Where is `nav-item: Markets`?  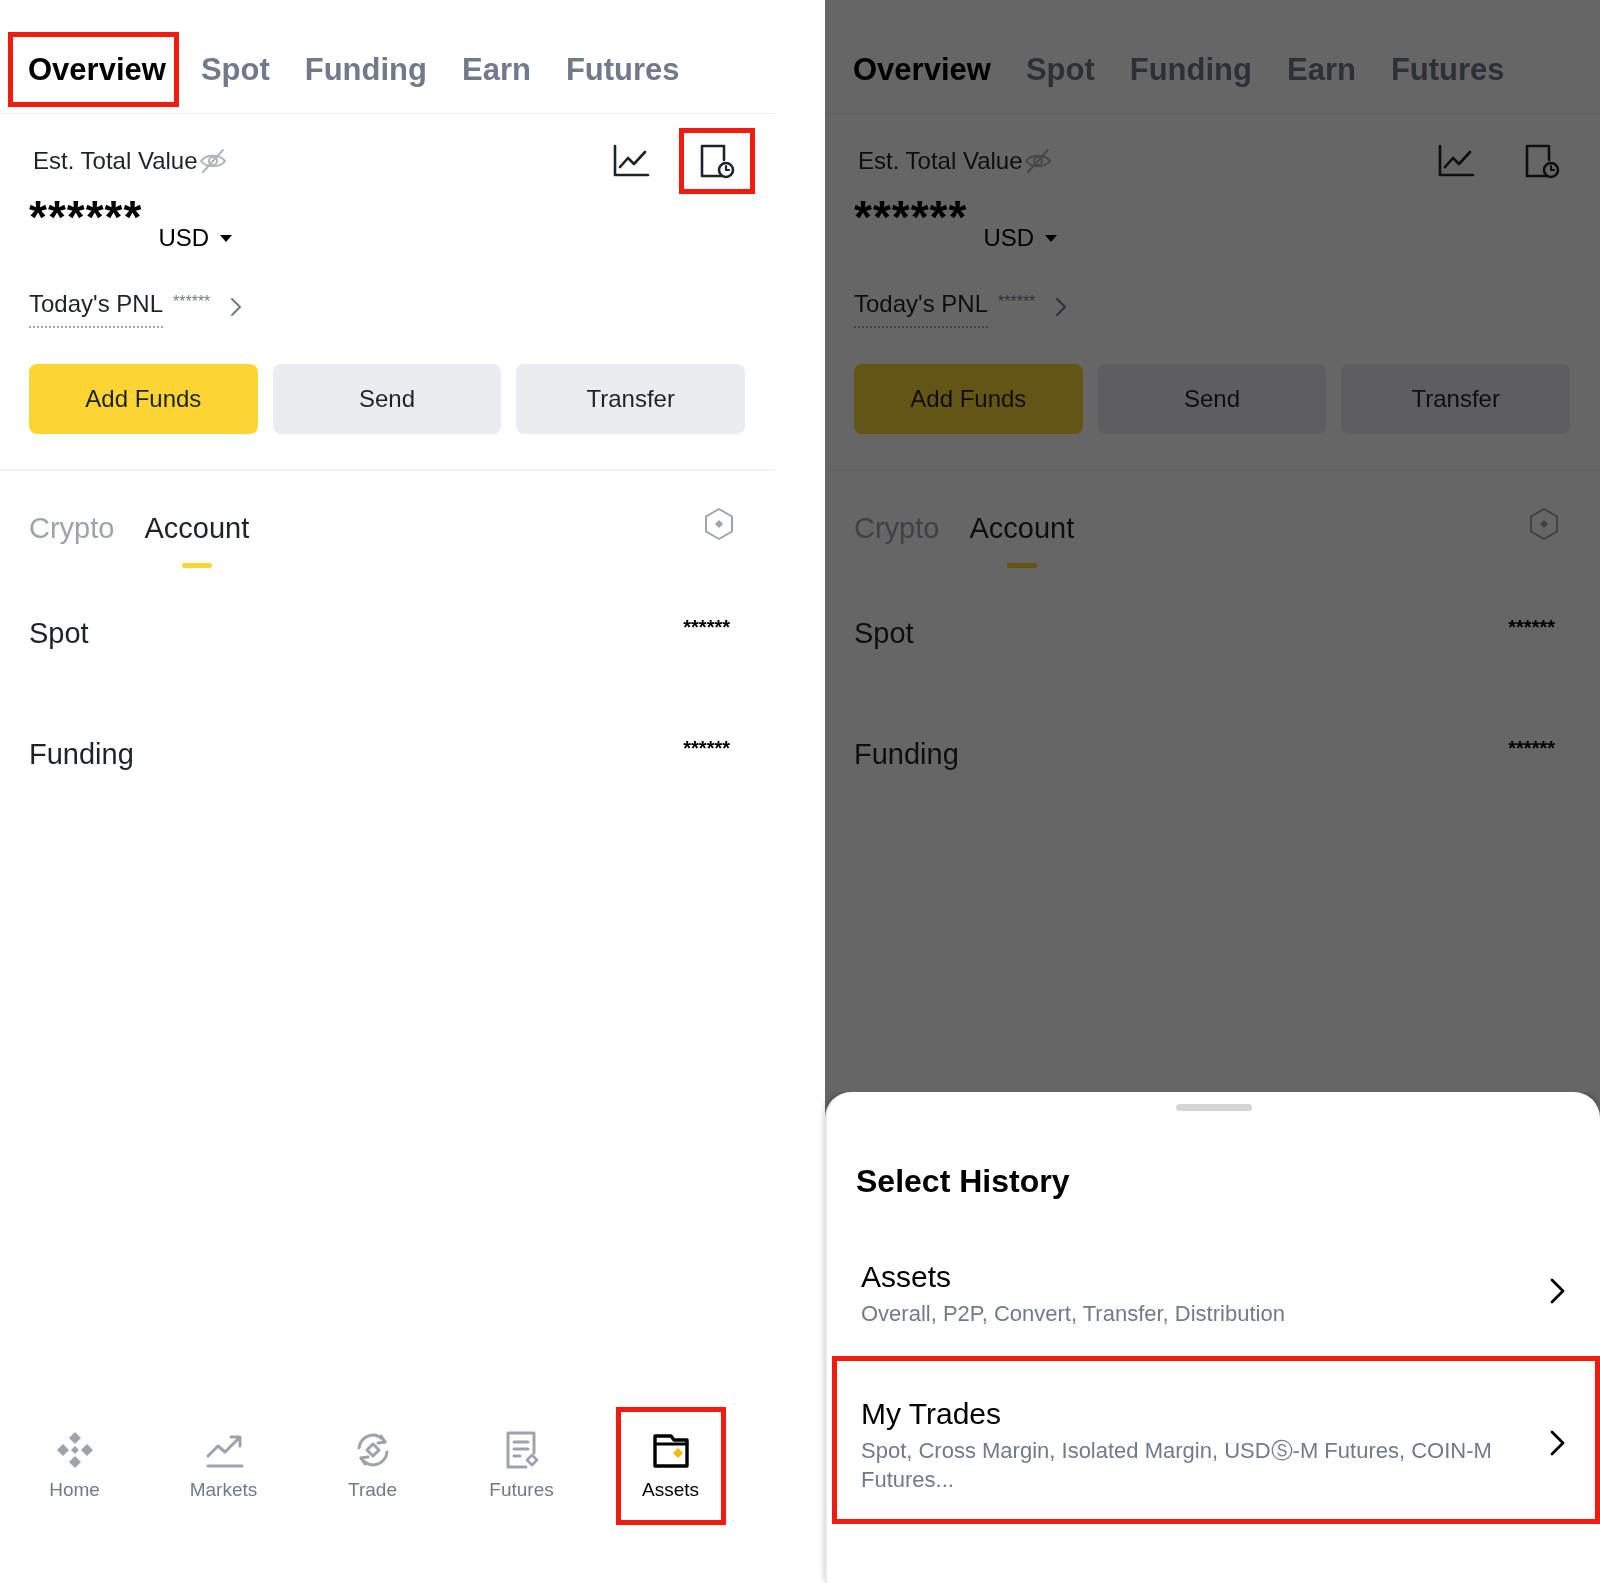
nav-item: Markets is located at coordinates (223, 1465).